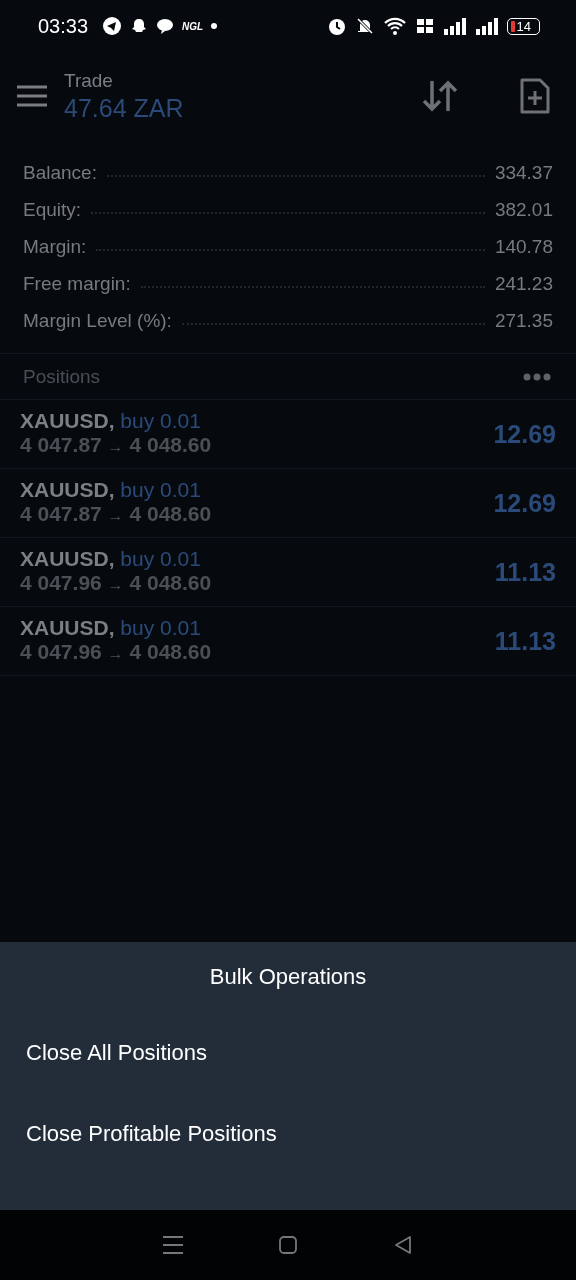 The width and height of the screenshot is (576, 1280). What do you see at coordinates (139, 26) in the screenshot?
I see `ghost-icon` at bounding box center [139, 26].